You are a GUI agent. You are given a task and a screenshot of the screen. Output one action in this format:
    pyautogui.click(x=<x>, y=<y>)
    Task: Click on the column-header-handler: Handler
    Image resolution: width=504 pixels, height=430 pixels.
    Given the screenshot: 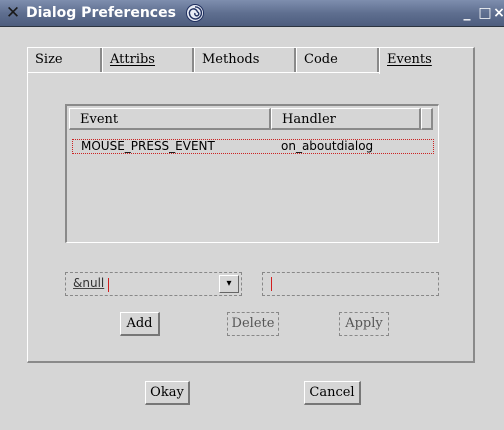 What is the action you would take?
    pyautogui.click(x=346, y=119)
    